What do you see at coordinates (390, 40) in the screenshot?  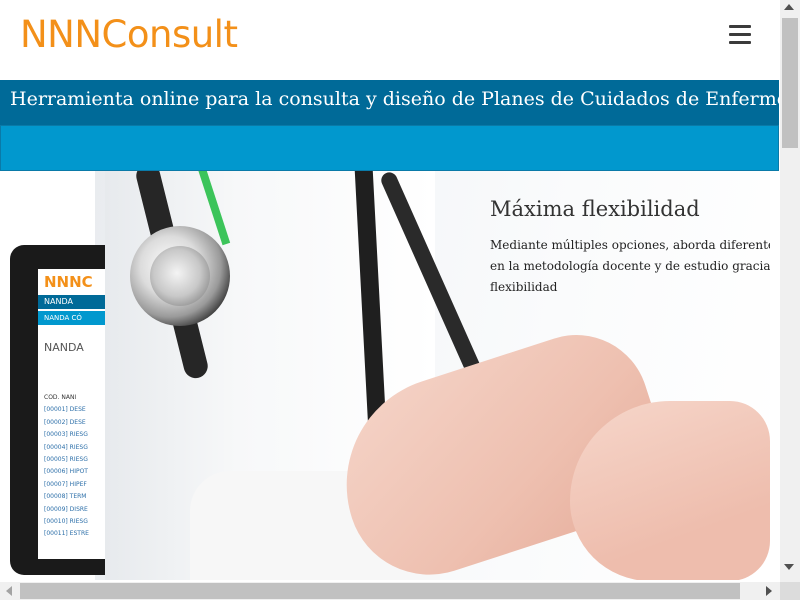 I see `site-header: NNNConsult` at bounding box center [390, 40].